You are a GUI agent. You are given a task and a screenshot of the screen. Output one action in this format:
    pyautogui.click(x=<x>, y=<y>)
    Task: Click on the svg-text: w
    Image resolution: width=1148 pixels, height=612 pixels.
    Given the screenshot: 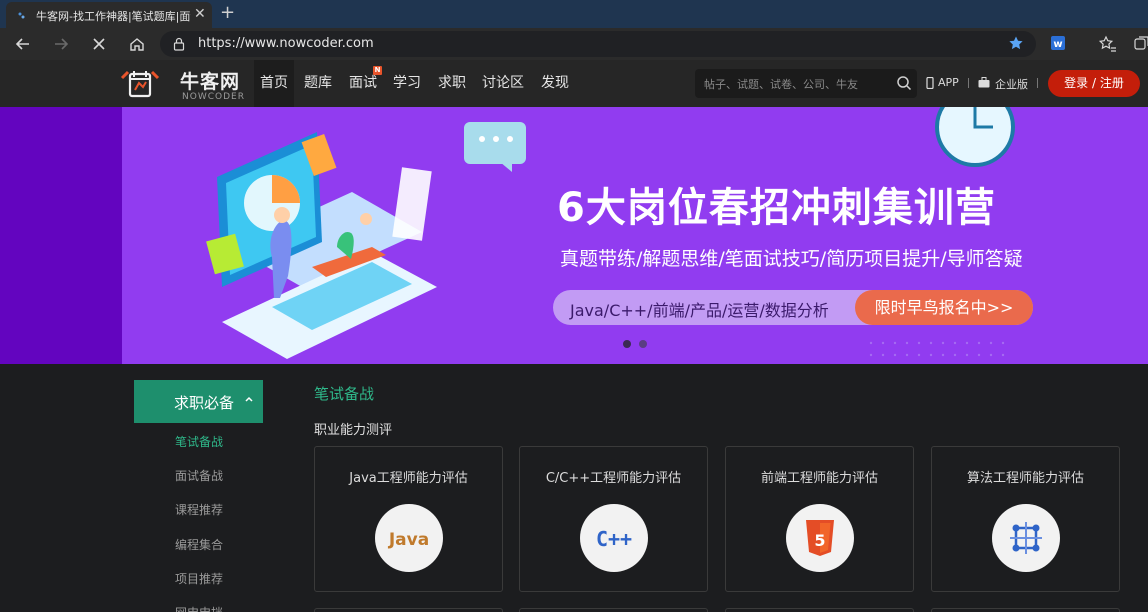 What is the action you would take?
    pyautogui.click(x=1057, y=44)
    